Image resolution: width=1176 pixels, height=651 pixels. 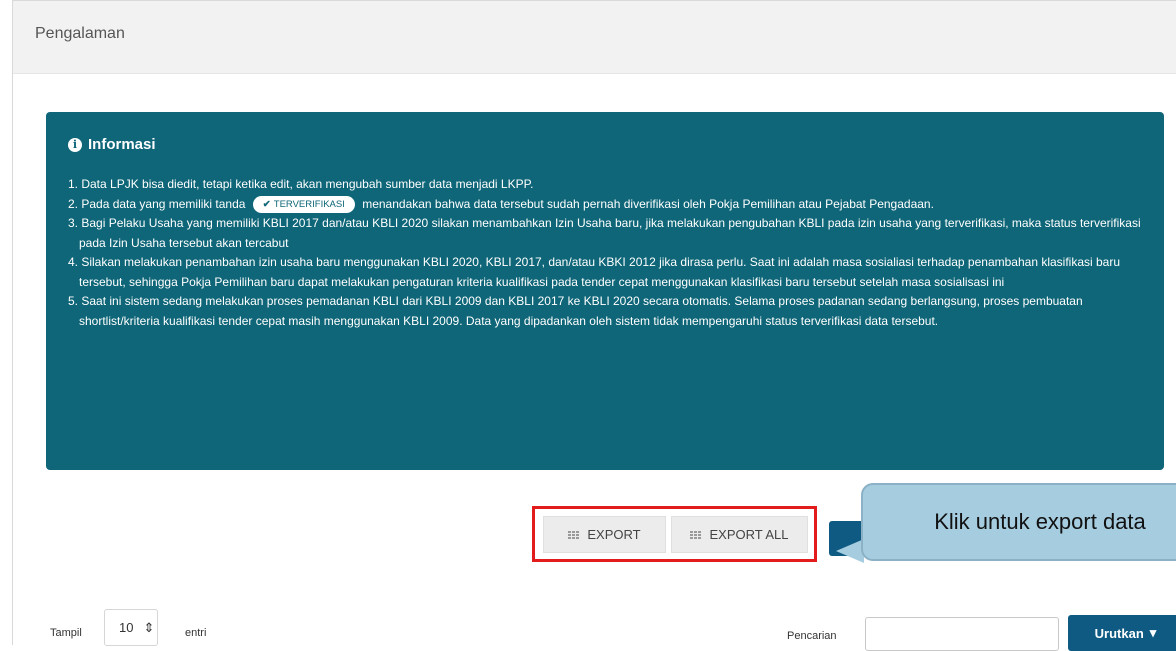 I want to click on callout-pointer, so click(x=850, y=551).